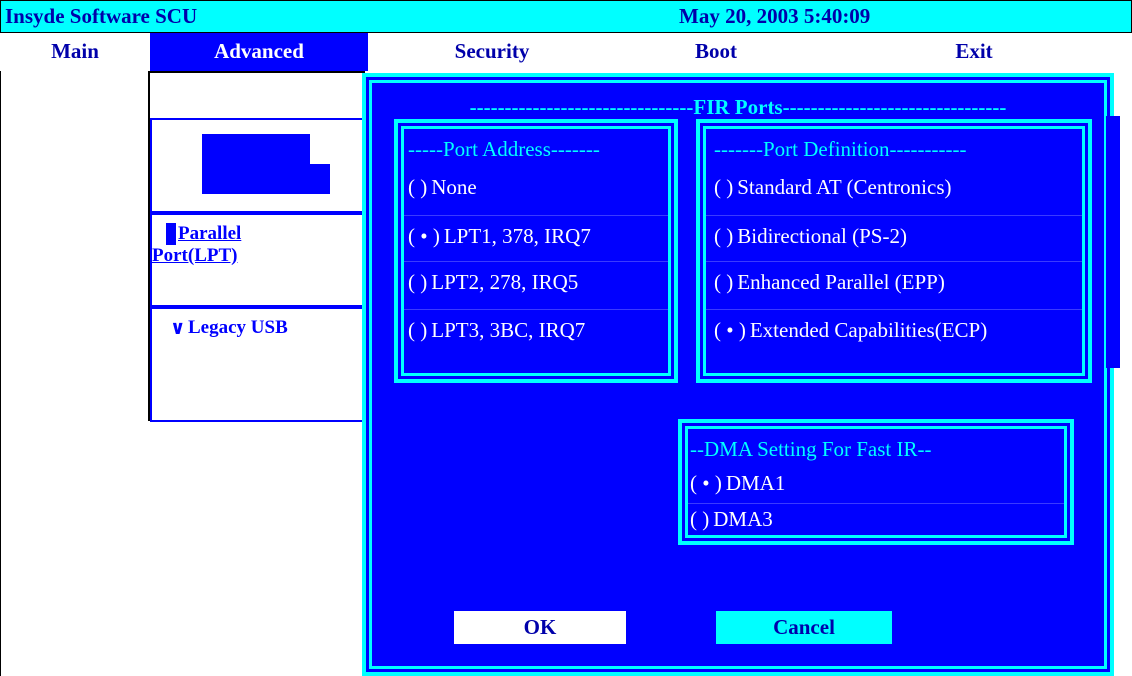  I want to click on radio-option: ( ) Bidirectional (PS-2), so click(810, 236).